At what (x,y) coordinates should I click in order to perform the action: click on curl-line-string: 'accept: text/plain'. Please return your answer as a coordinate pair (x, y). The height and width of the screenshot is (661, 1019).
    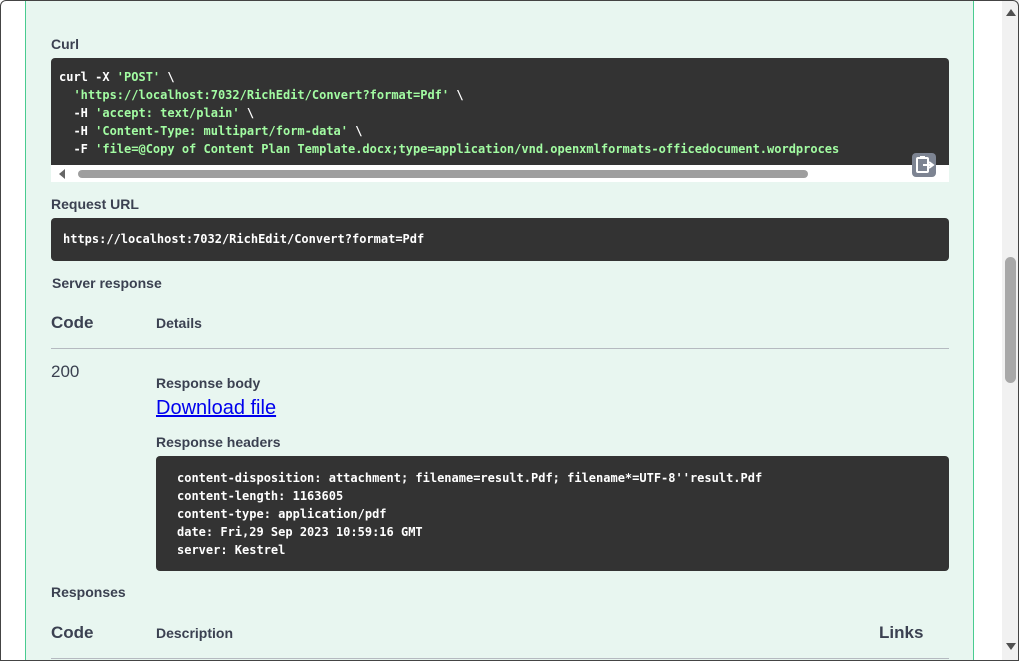
    Looking at the image, I should click on (167, 113).